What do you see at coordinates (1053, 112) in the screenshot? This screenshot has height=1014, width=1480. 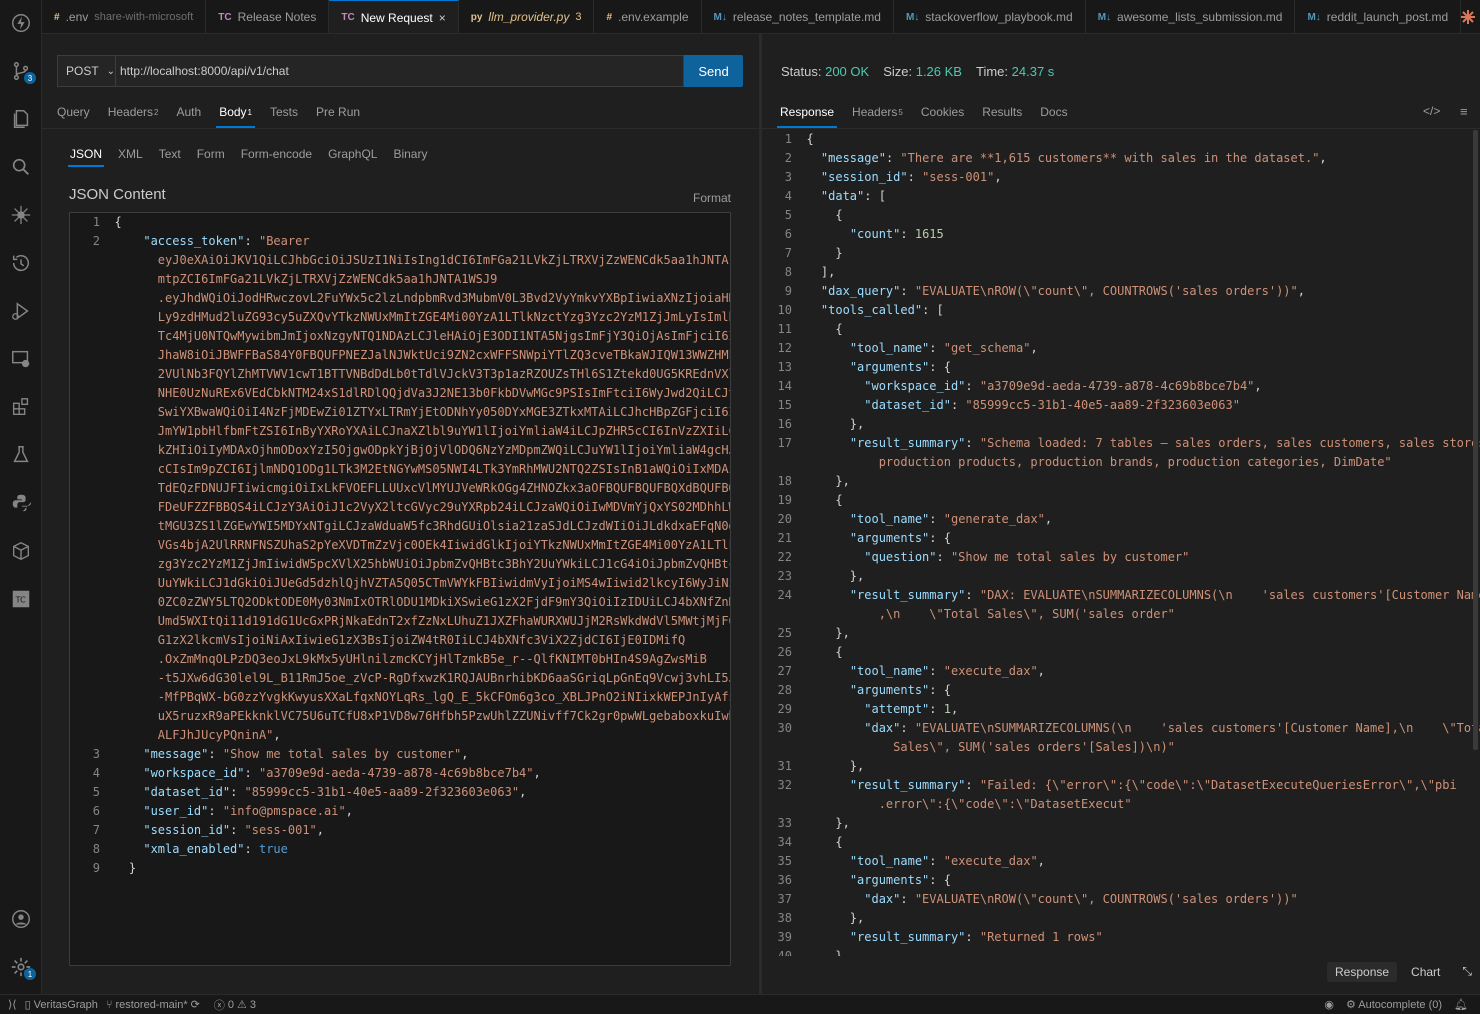 I see `resp-tab-docs: Docs` at bounding box center [1053, 112].